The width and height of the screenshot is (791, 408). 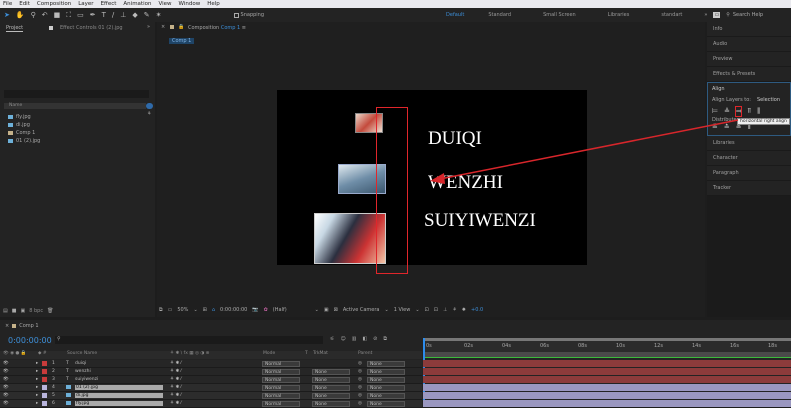 What do you see at coordinates (696, 346) in the screenshot?
I see `time-tick: 14s` at bounding box center [696, 346].